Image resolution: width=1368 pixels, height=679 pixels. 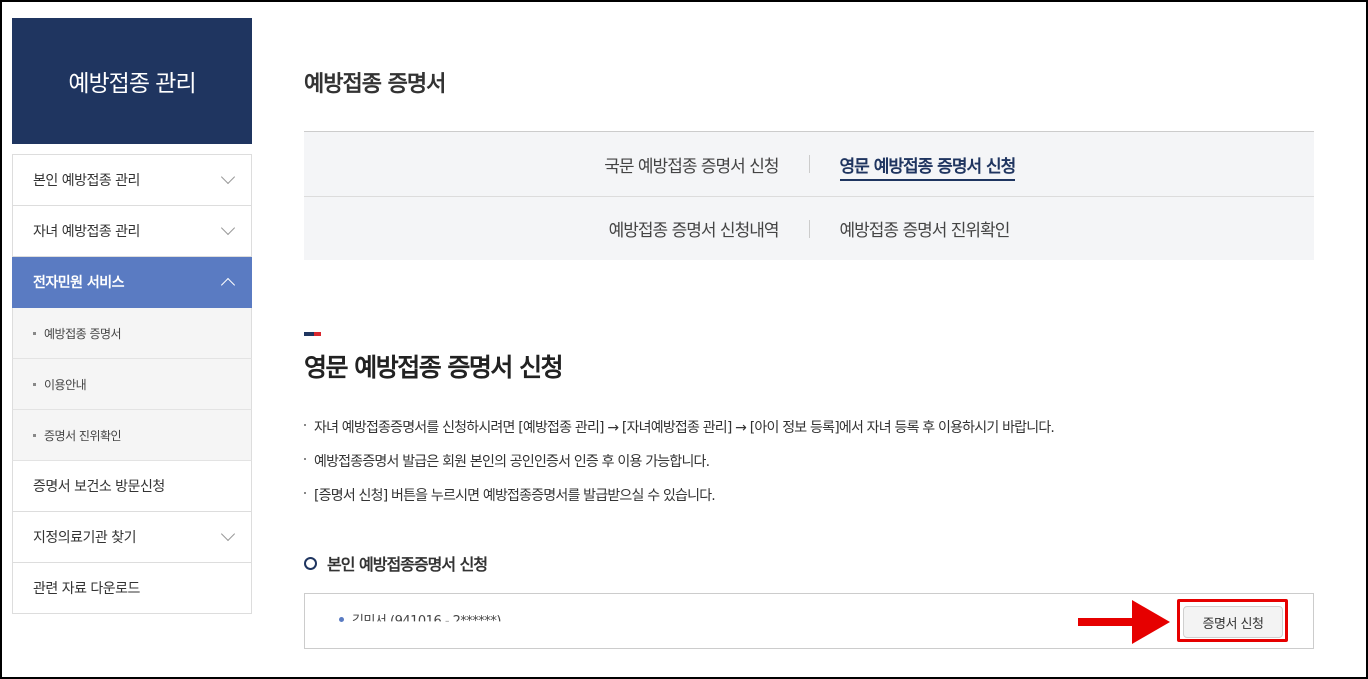 I want to click on circle-icon, so click(x=310, y=563).